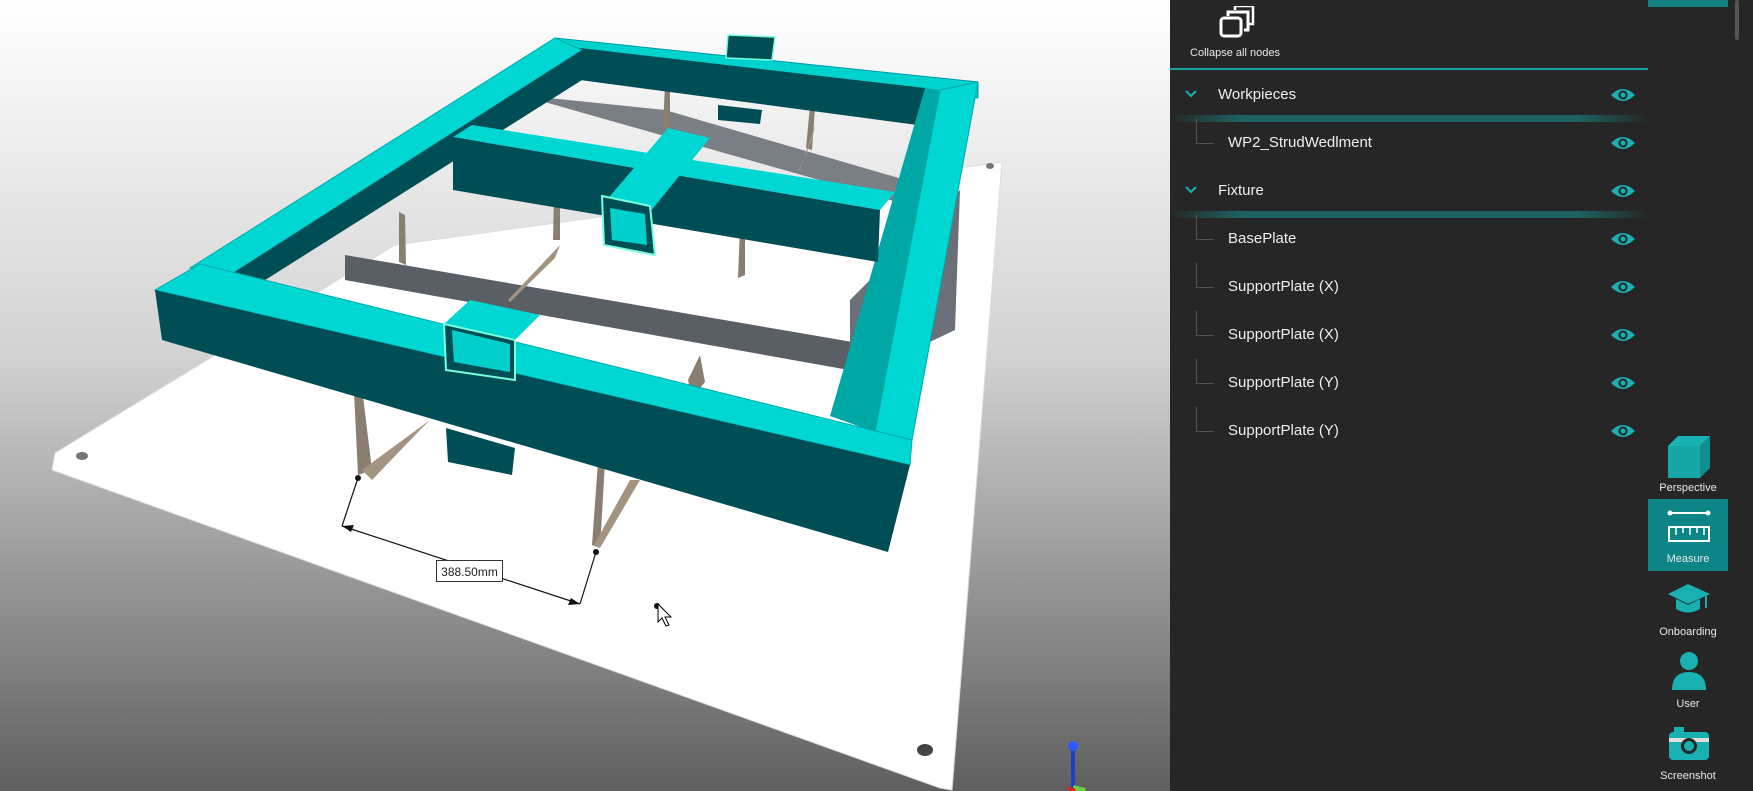 The height and width of the screenshot is (791, 1753). I want to click on cube-icon, so click(1689, 457).